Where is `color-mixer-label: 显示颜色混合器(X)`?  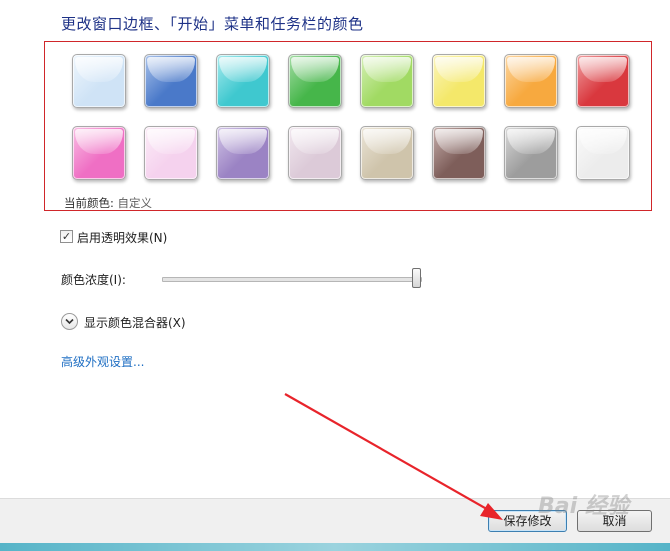 color-mixer-label: 显示颜色混合器(X) is located at coordinates (135, 323).